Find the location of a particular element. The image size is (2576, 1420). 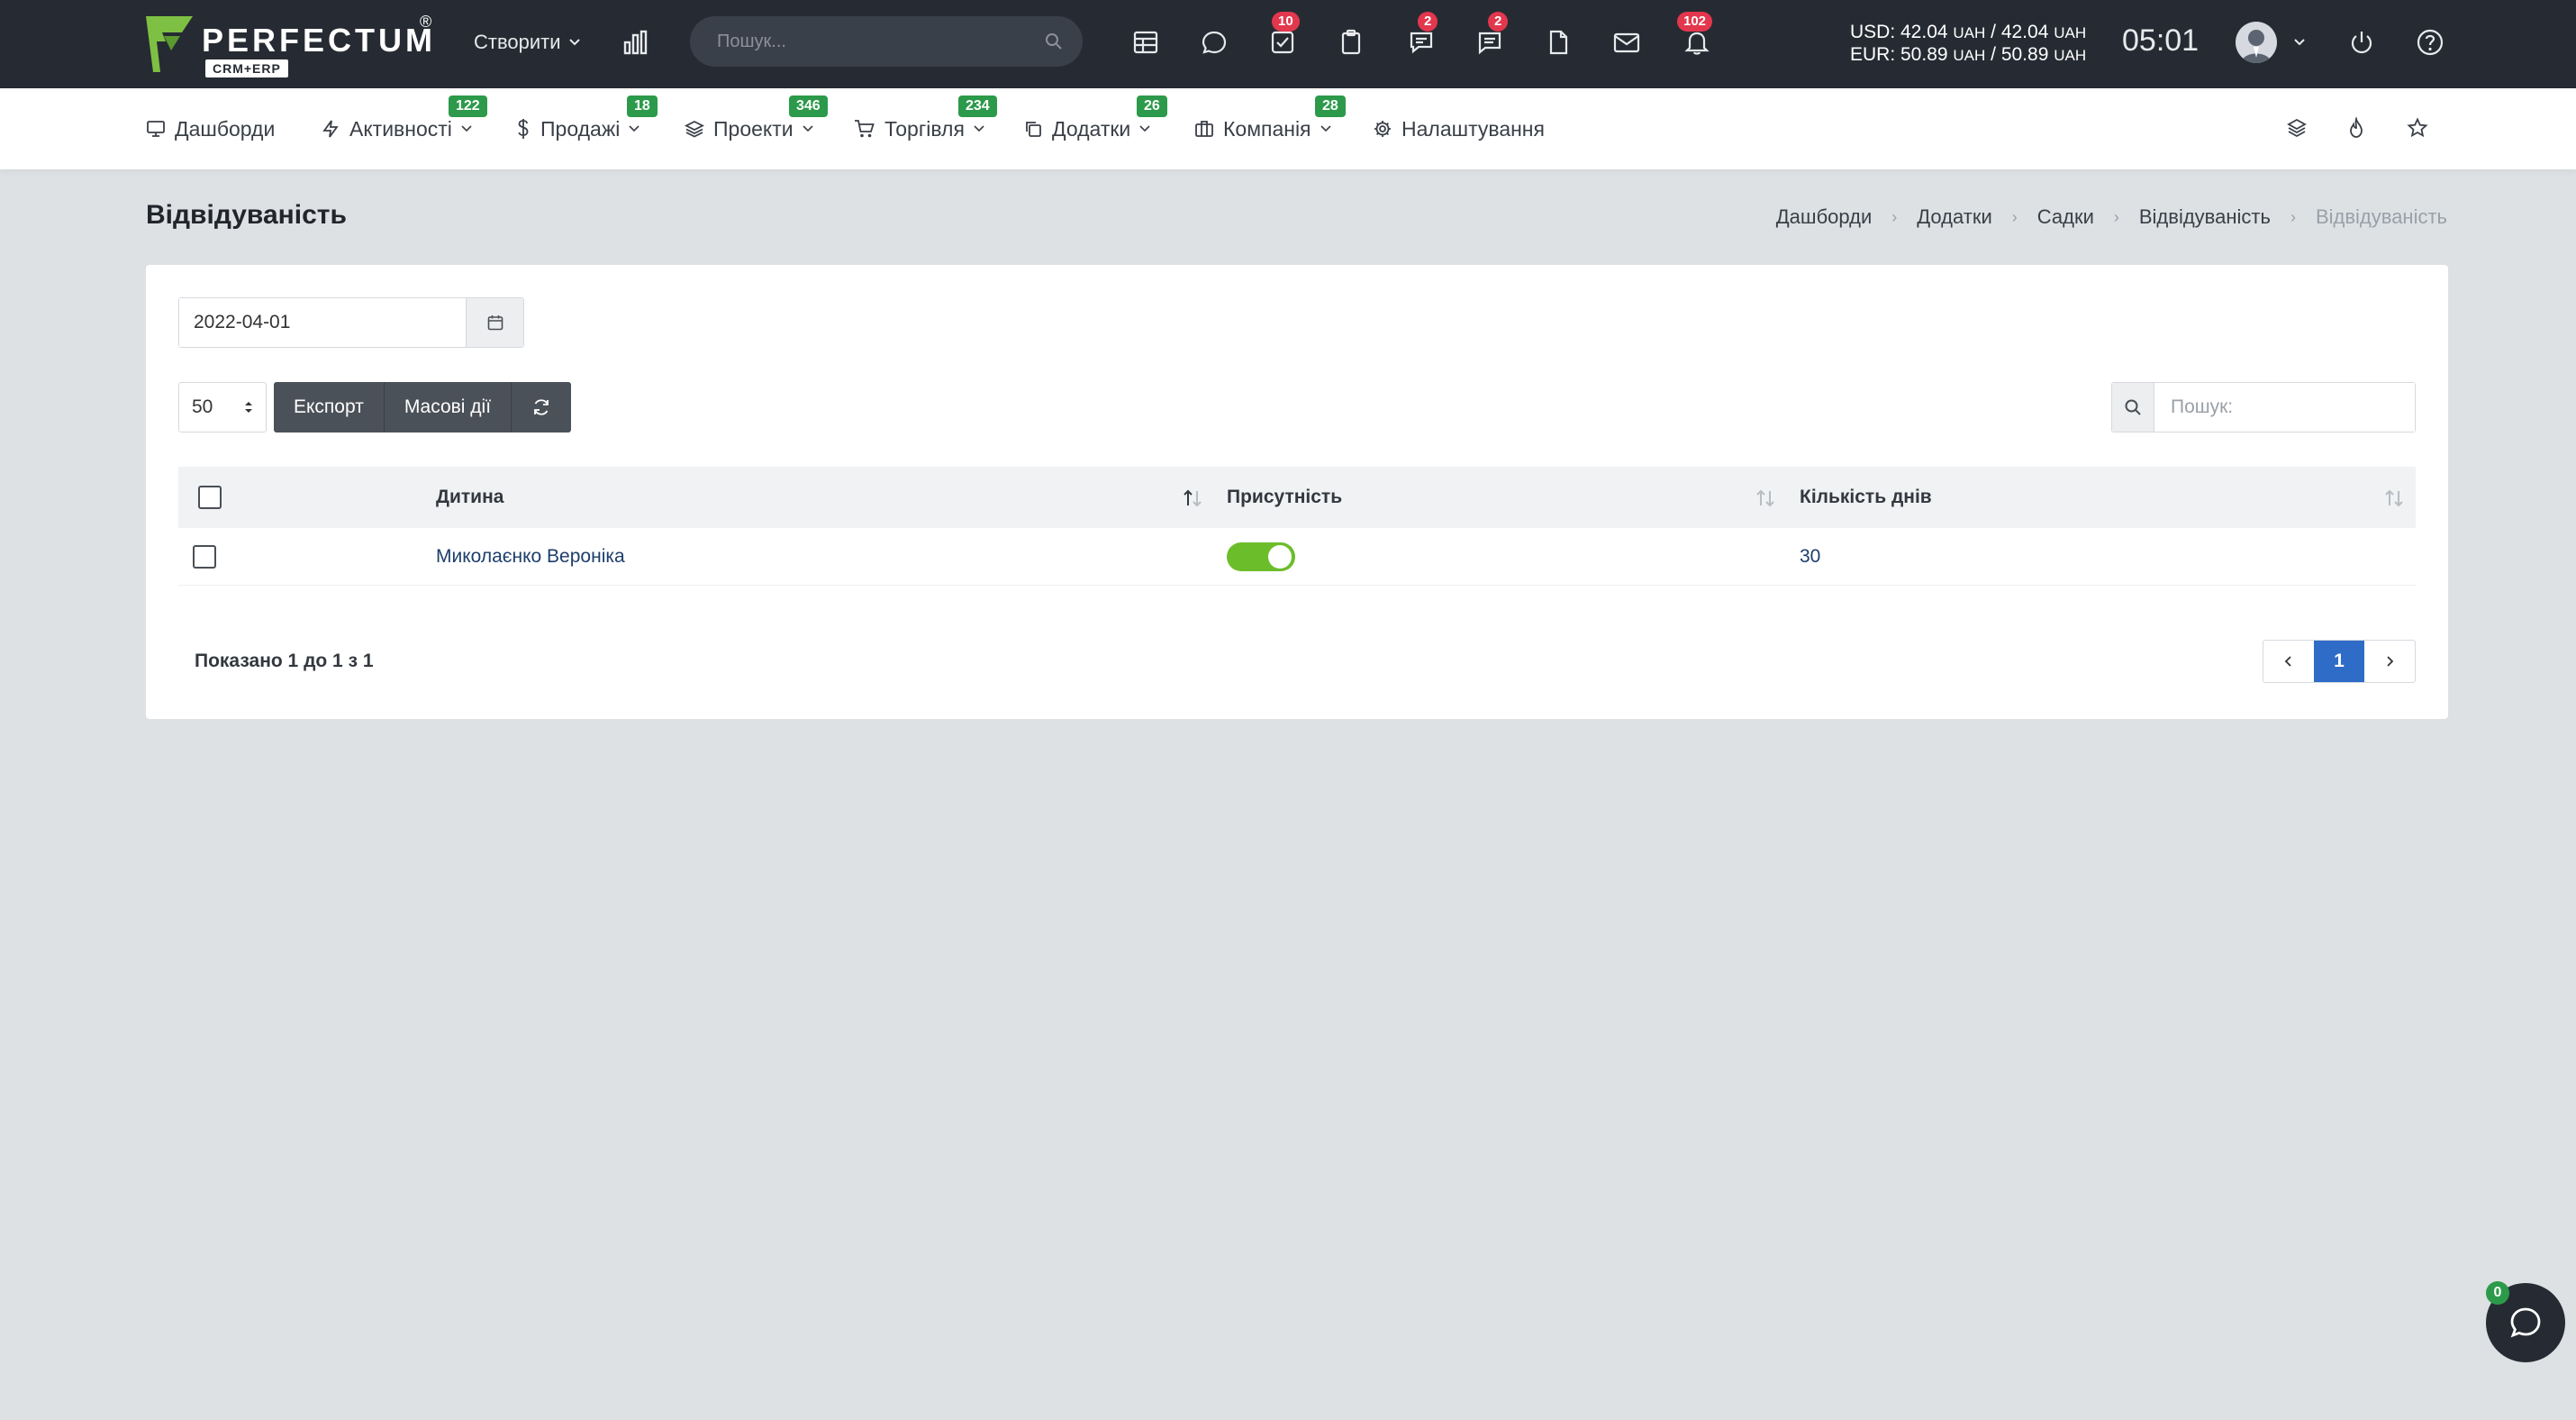

star-icon is located at coordinates (2417, 128).